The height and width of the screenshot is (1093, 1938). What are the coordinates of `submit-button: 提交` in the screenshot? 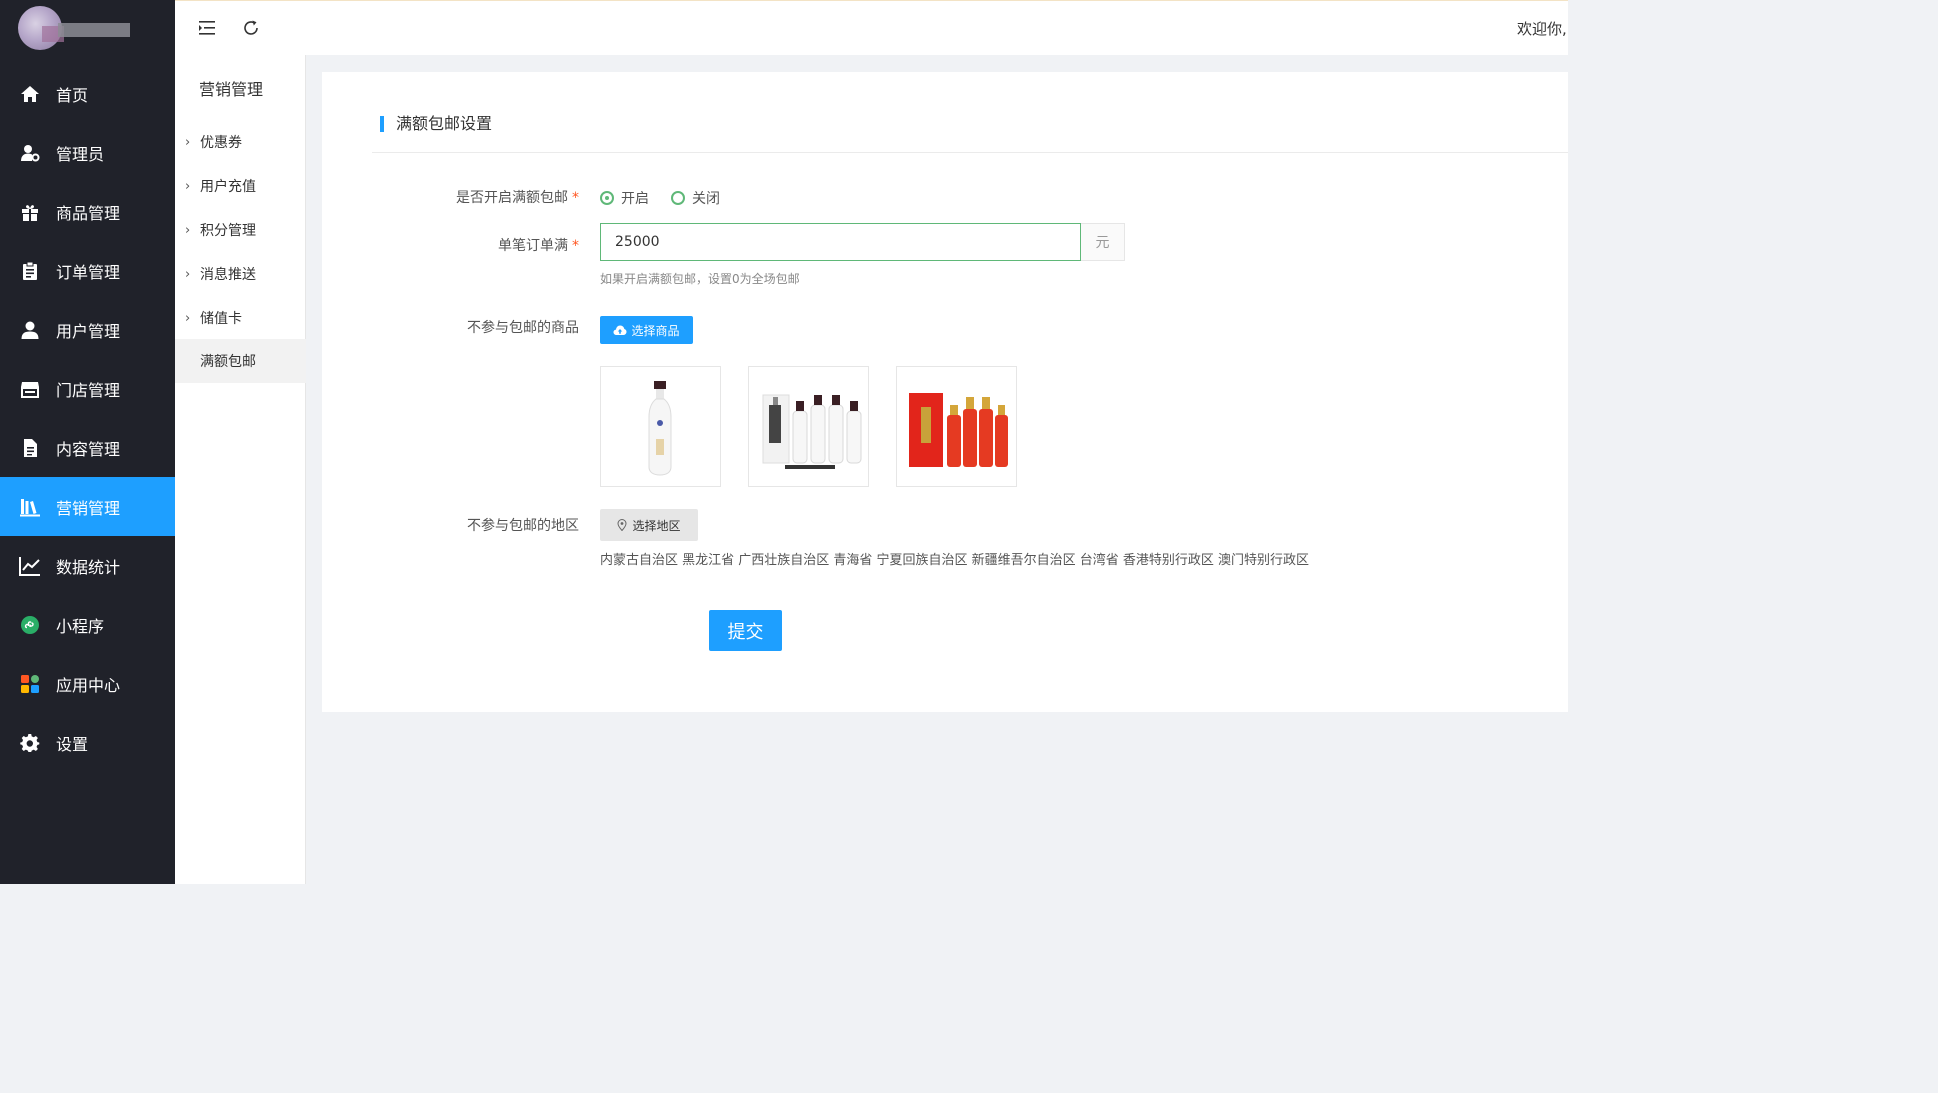 It's located at (745, 630).